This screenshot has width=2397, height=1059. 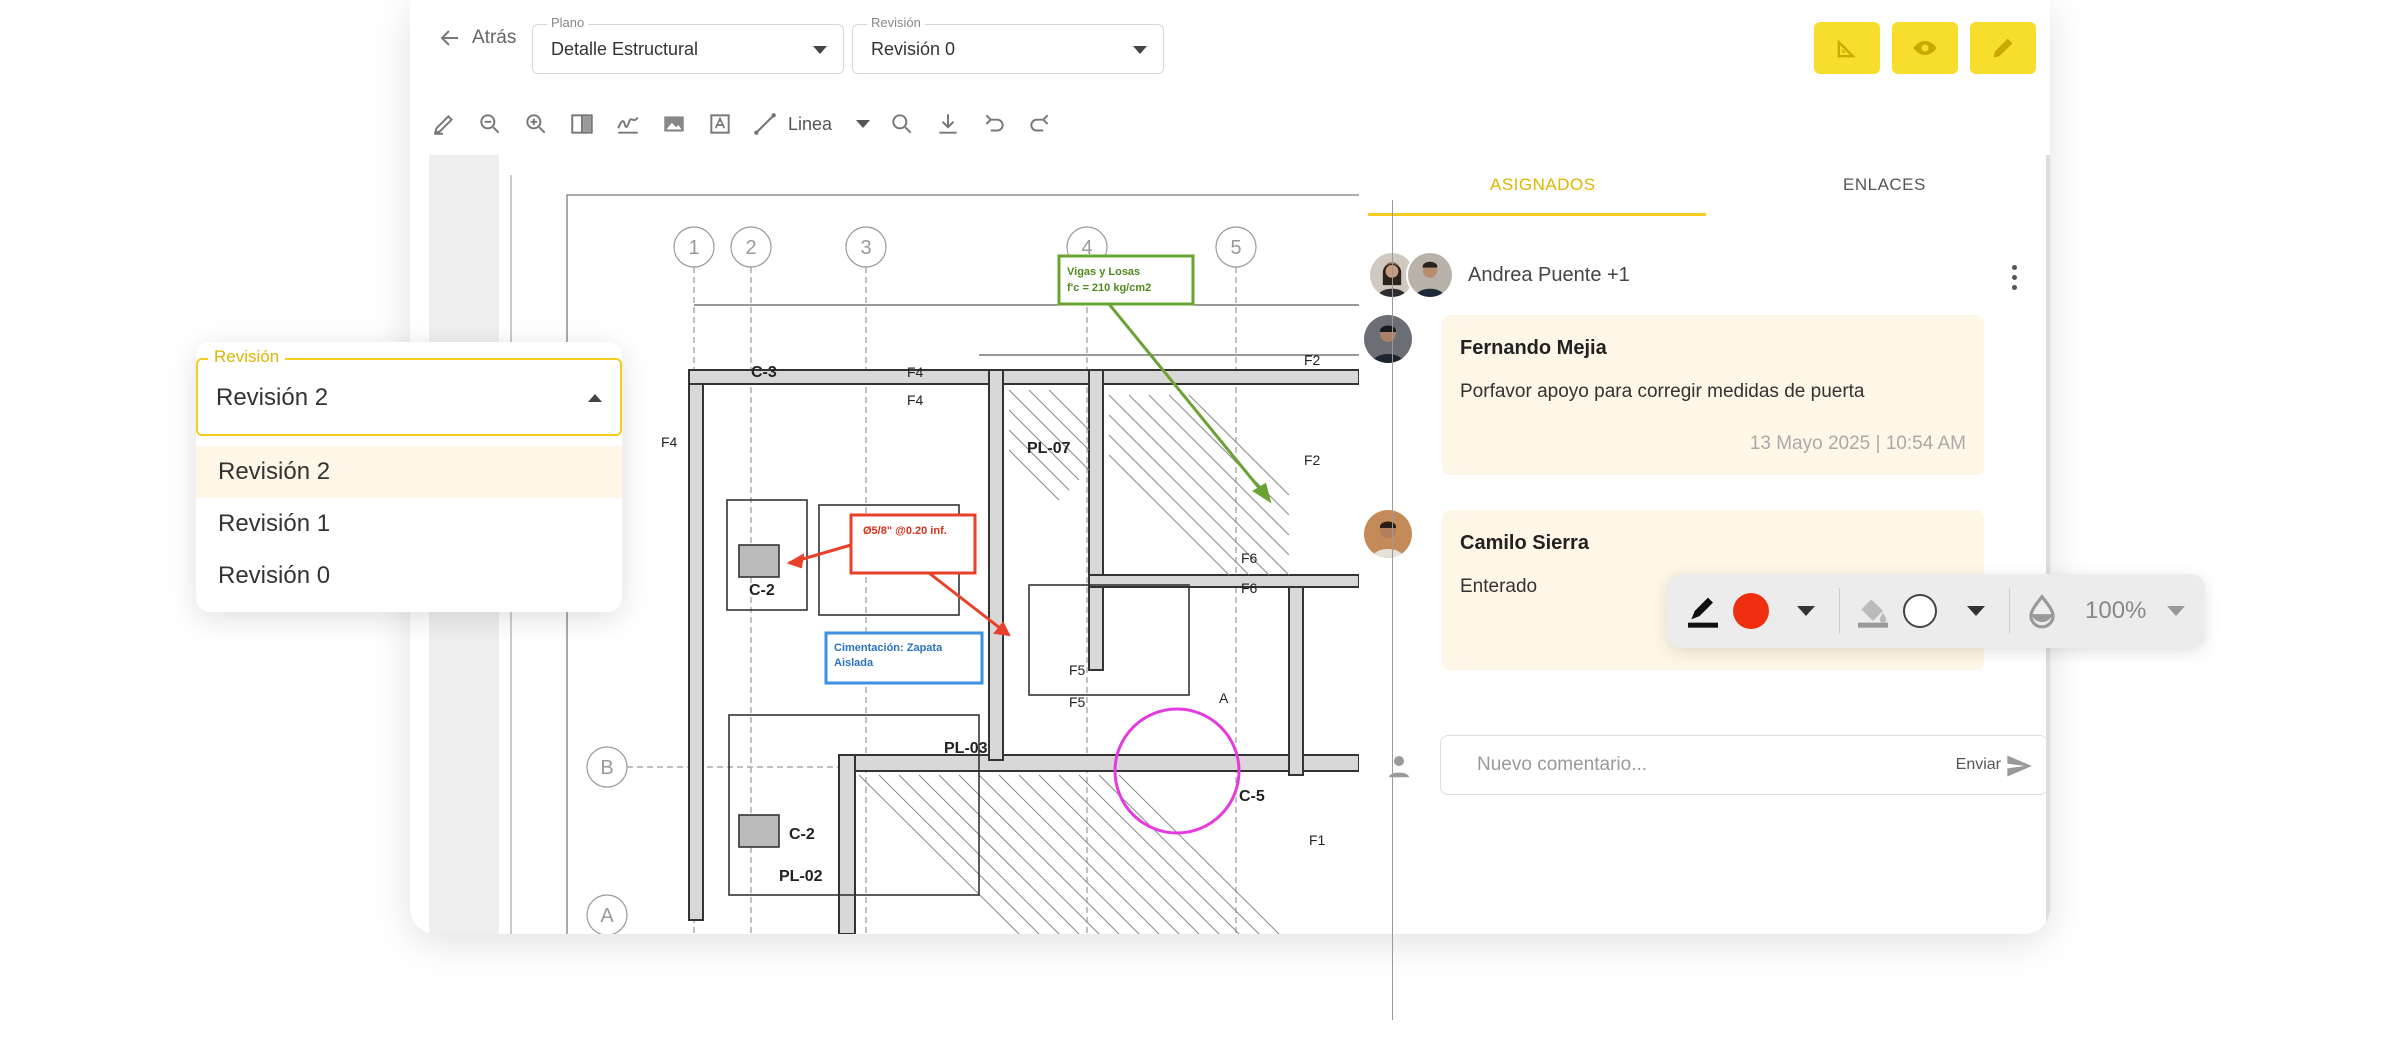 I want to click on paint-bucket-icon, so click(x=1873, y=613).